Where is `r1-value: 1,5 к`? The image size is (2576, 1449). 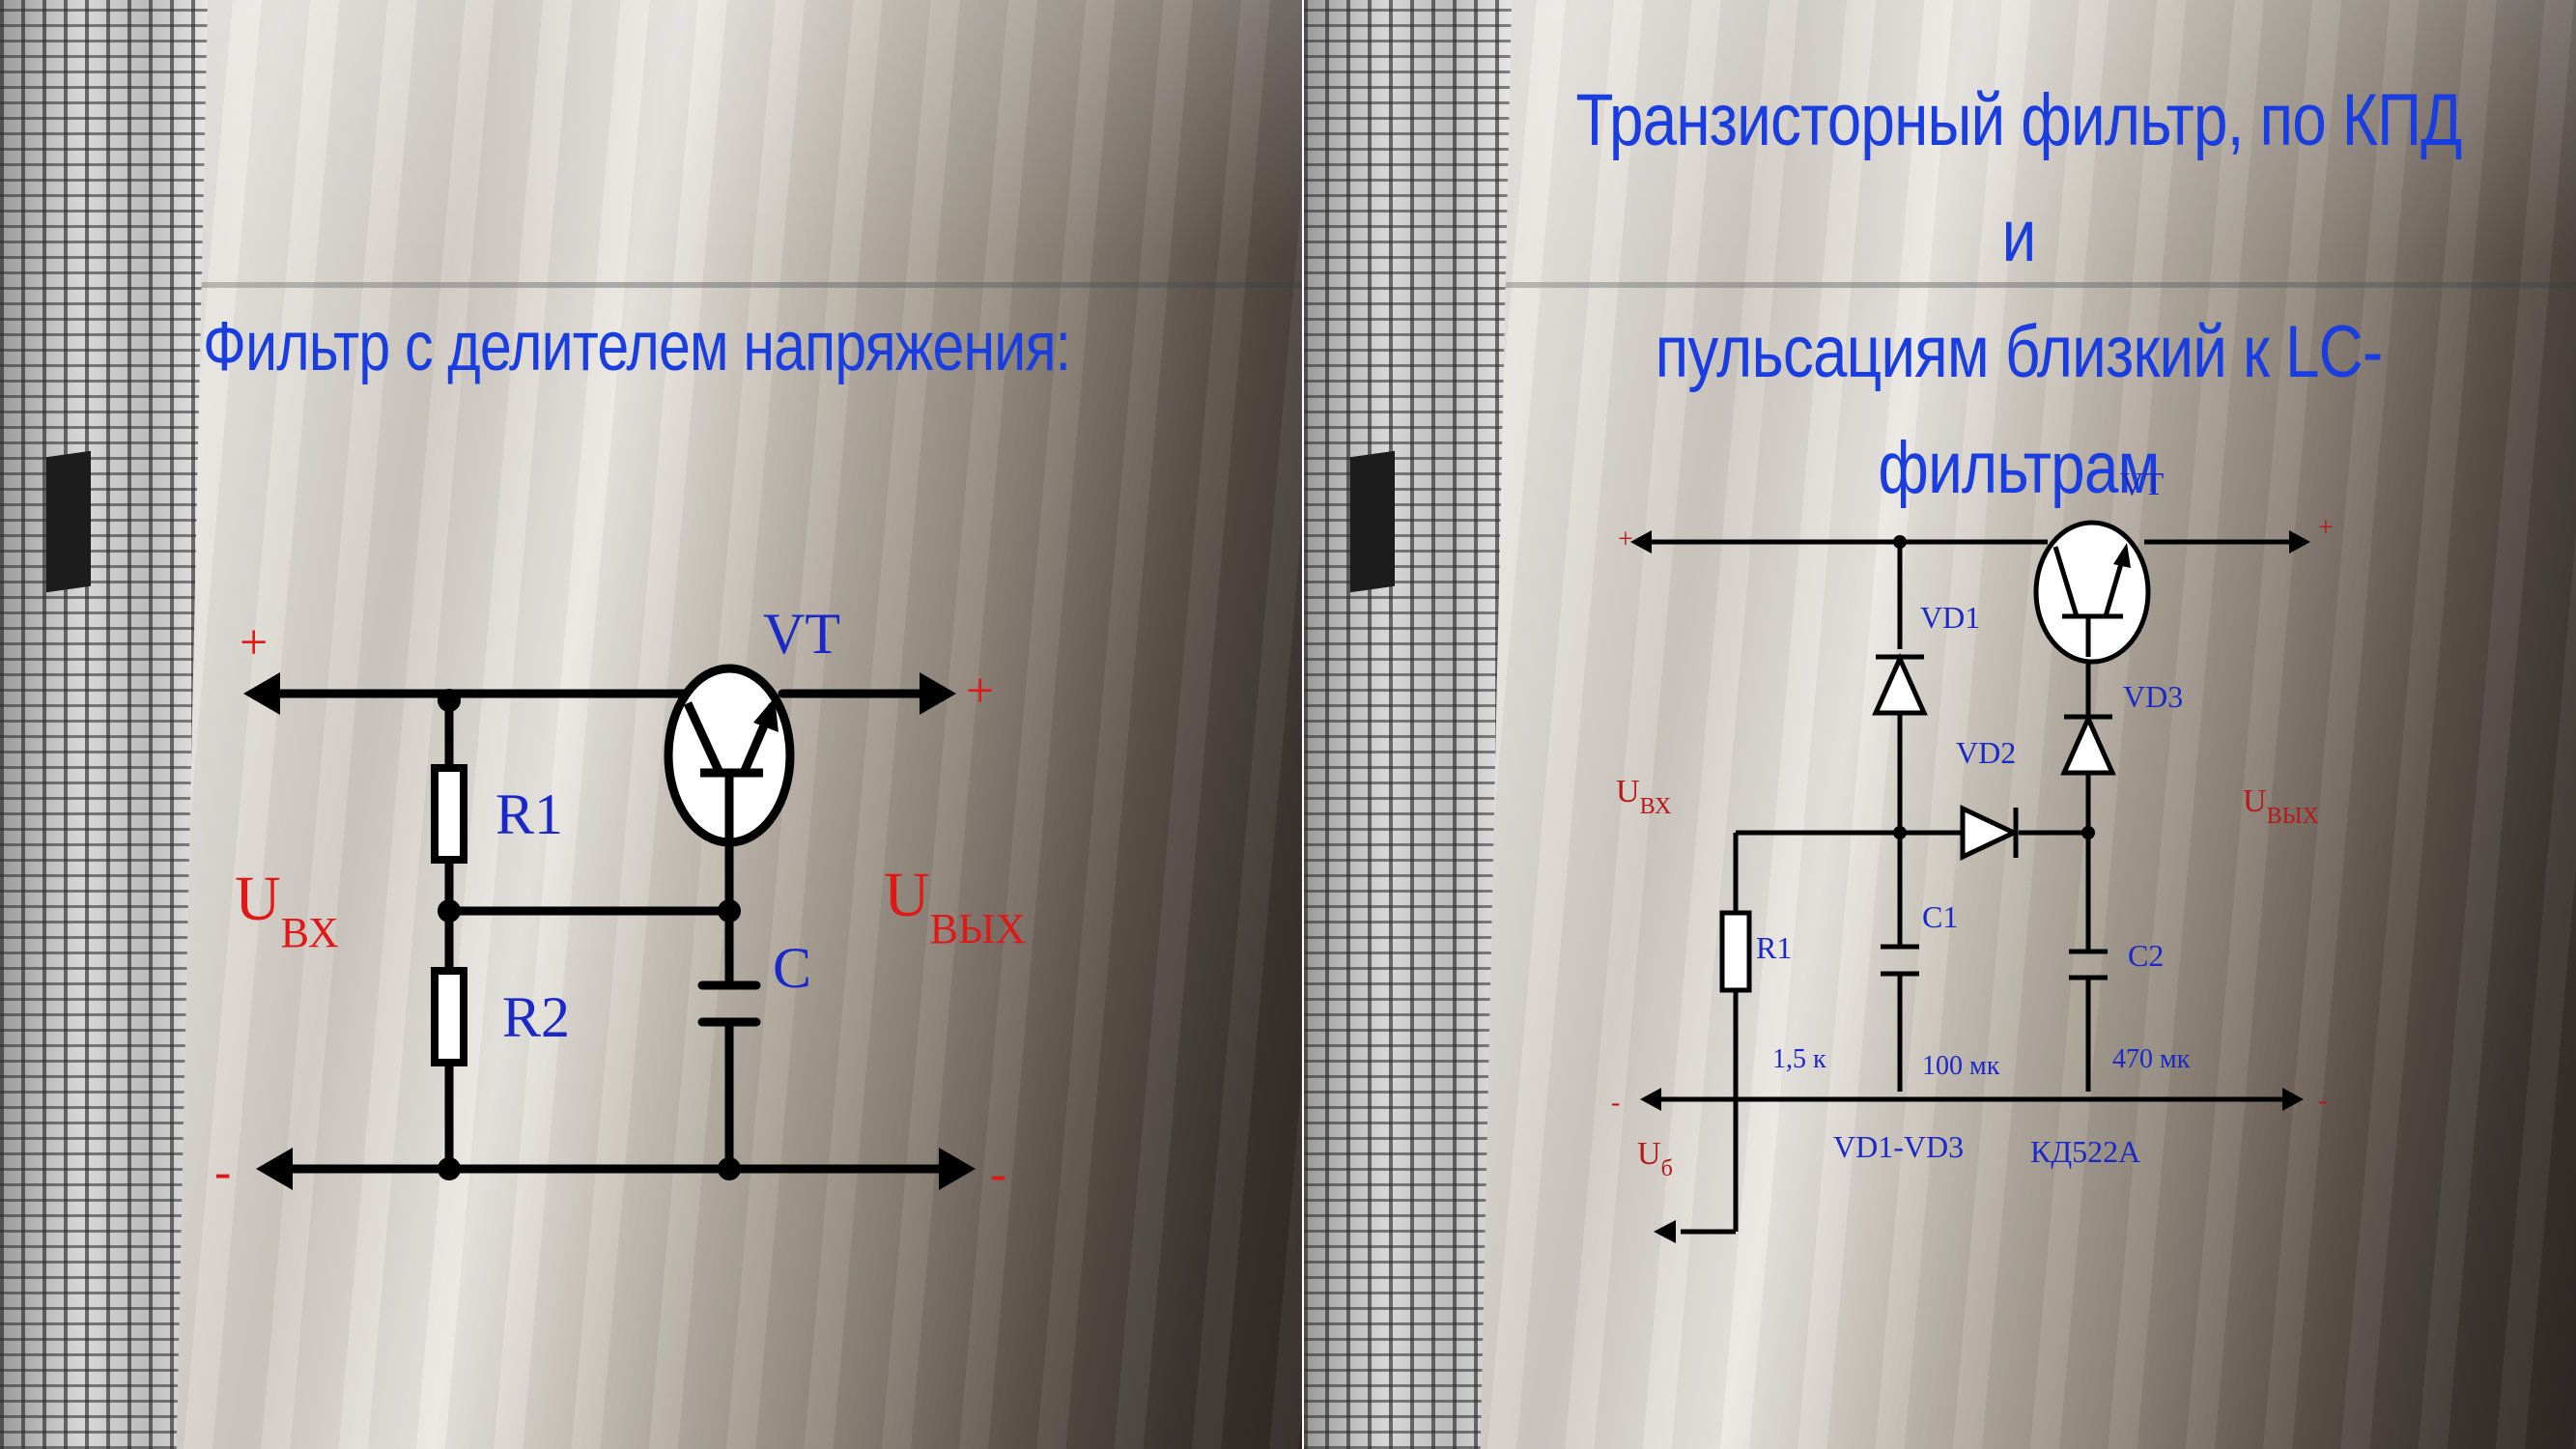 r1-value: 1,5 к is located at coordinates (1799, 1059).